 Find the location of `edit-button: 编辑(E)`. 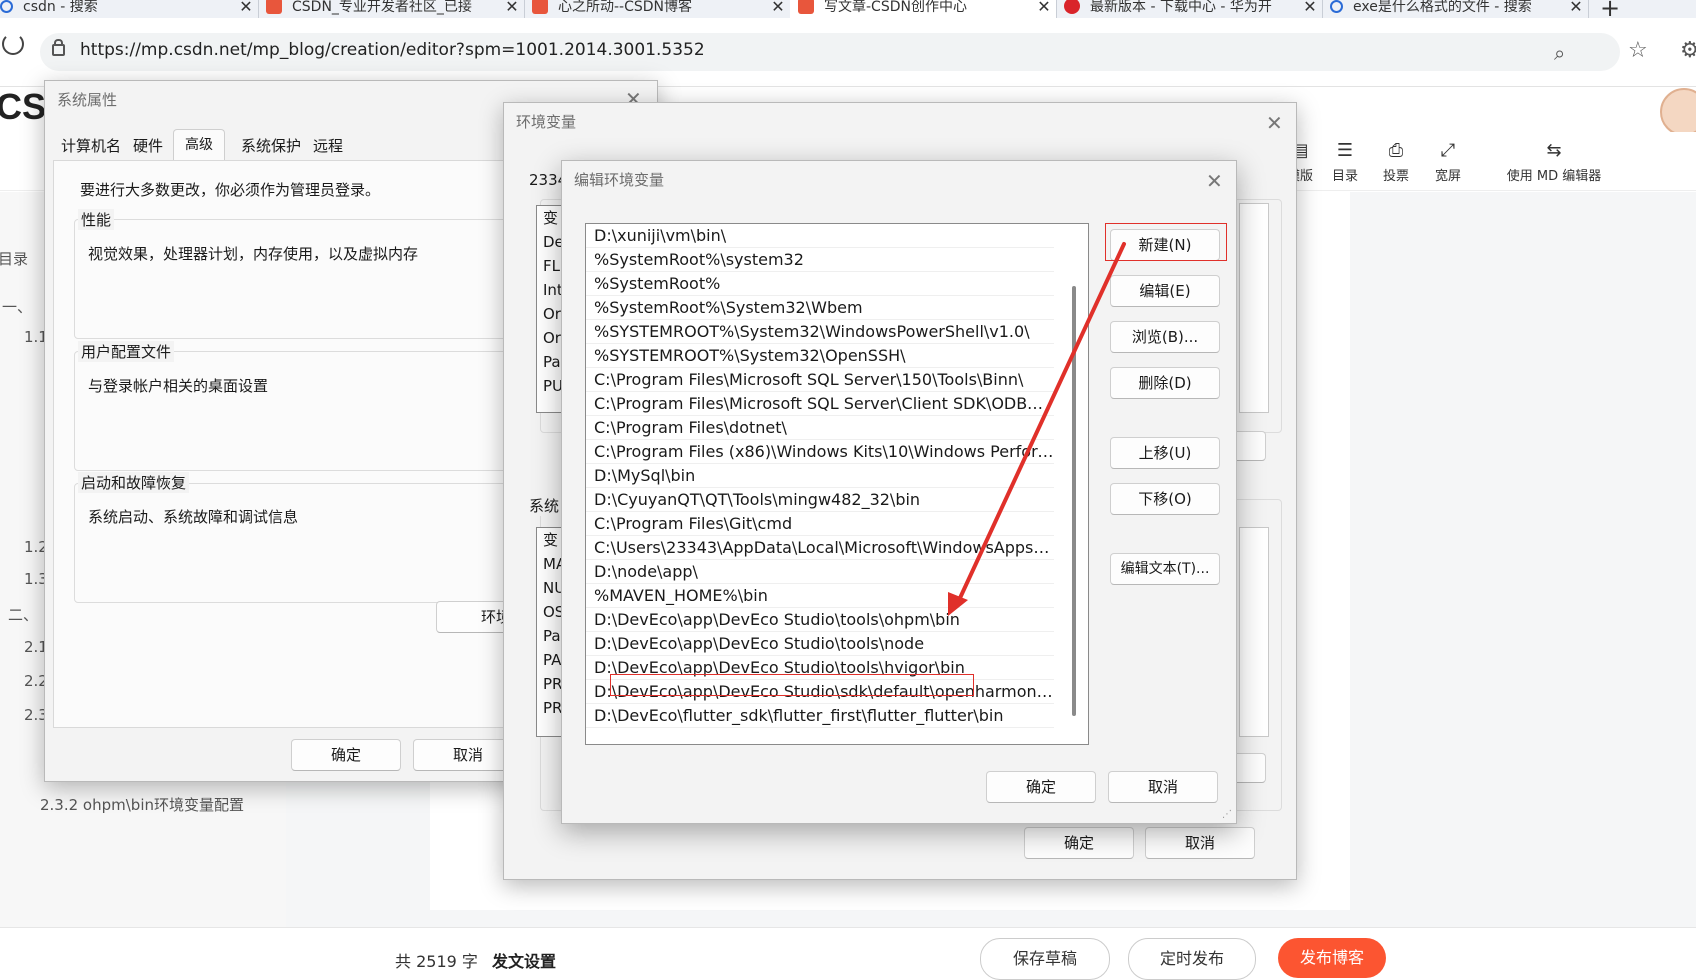

edit-button: 编辑(E) is located at coordinates (1165, 291).